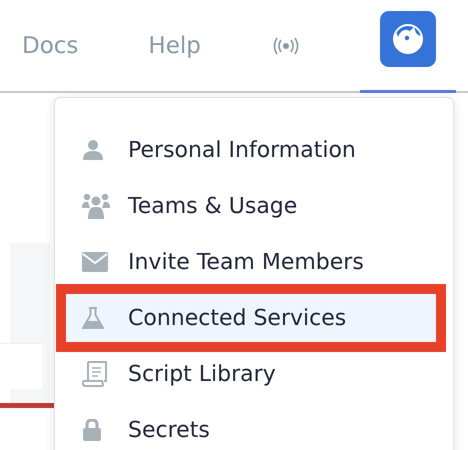  I want to click on people-icon, so click(96, 206).